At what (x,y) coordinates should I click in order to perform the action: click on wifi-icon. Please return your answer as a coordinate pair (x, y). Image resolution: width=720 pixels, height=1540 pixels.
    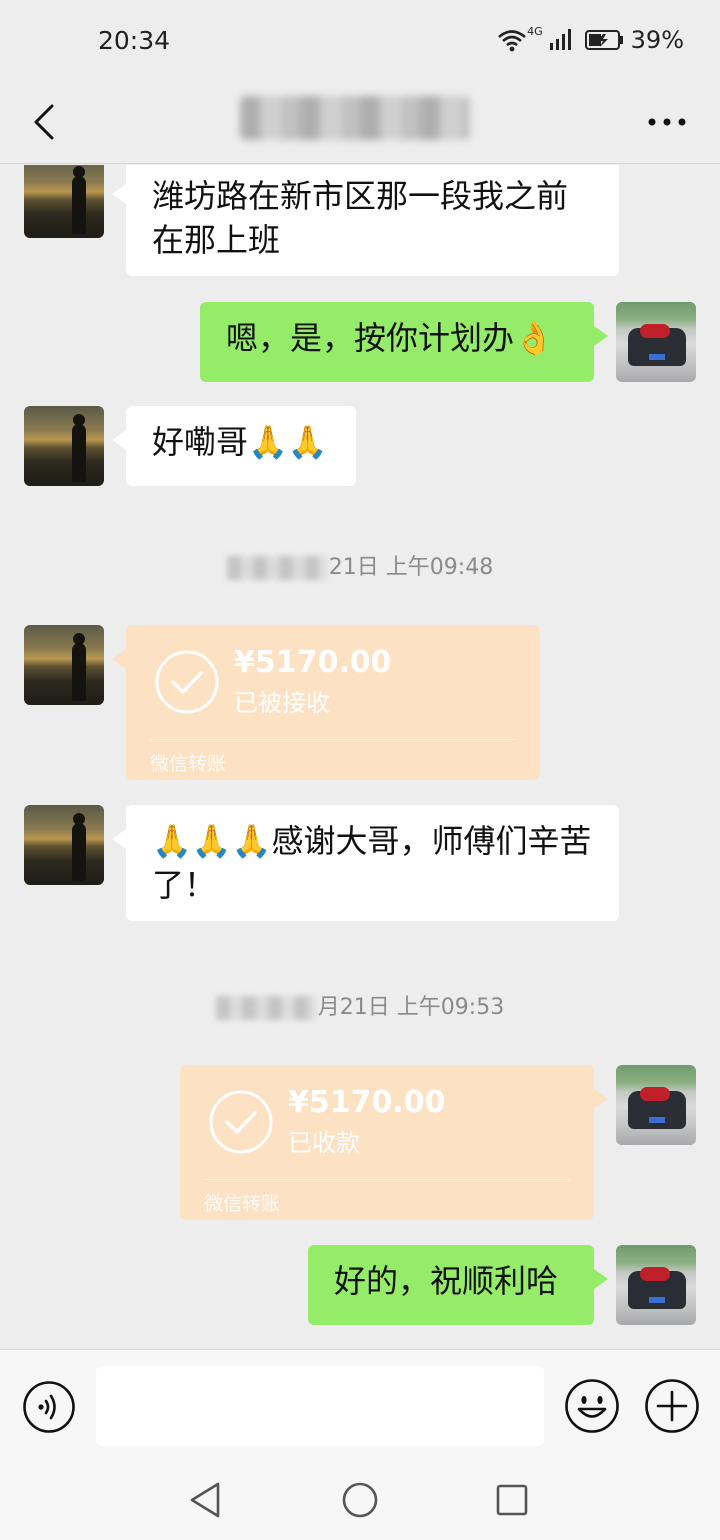
    Looking at the image, I should click on (512, 41).